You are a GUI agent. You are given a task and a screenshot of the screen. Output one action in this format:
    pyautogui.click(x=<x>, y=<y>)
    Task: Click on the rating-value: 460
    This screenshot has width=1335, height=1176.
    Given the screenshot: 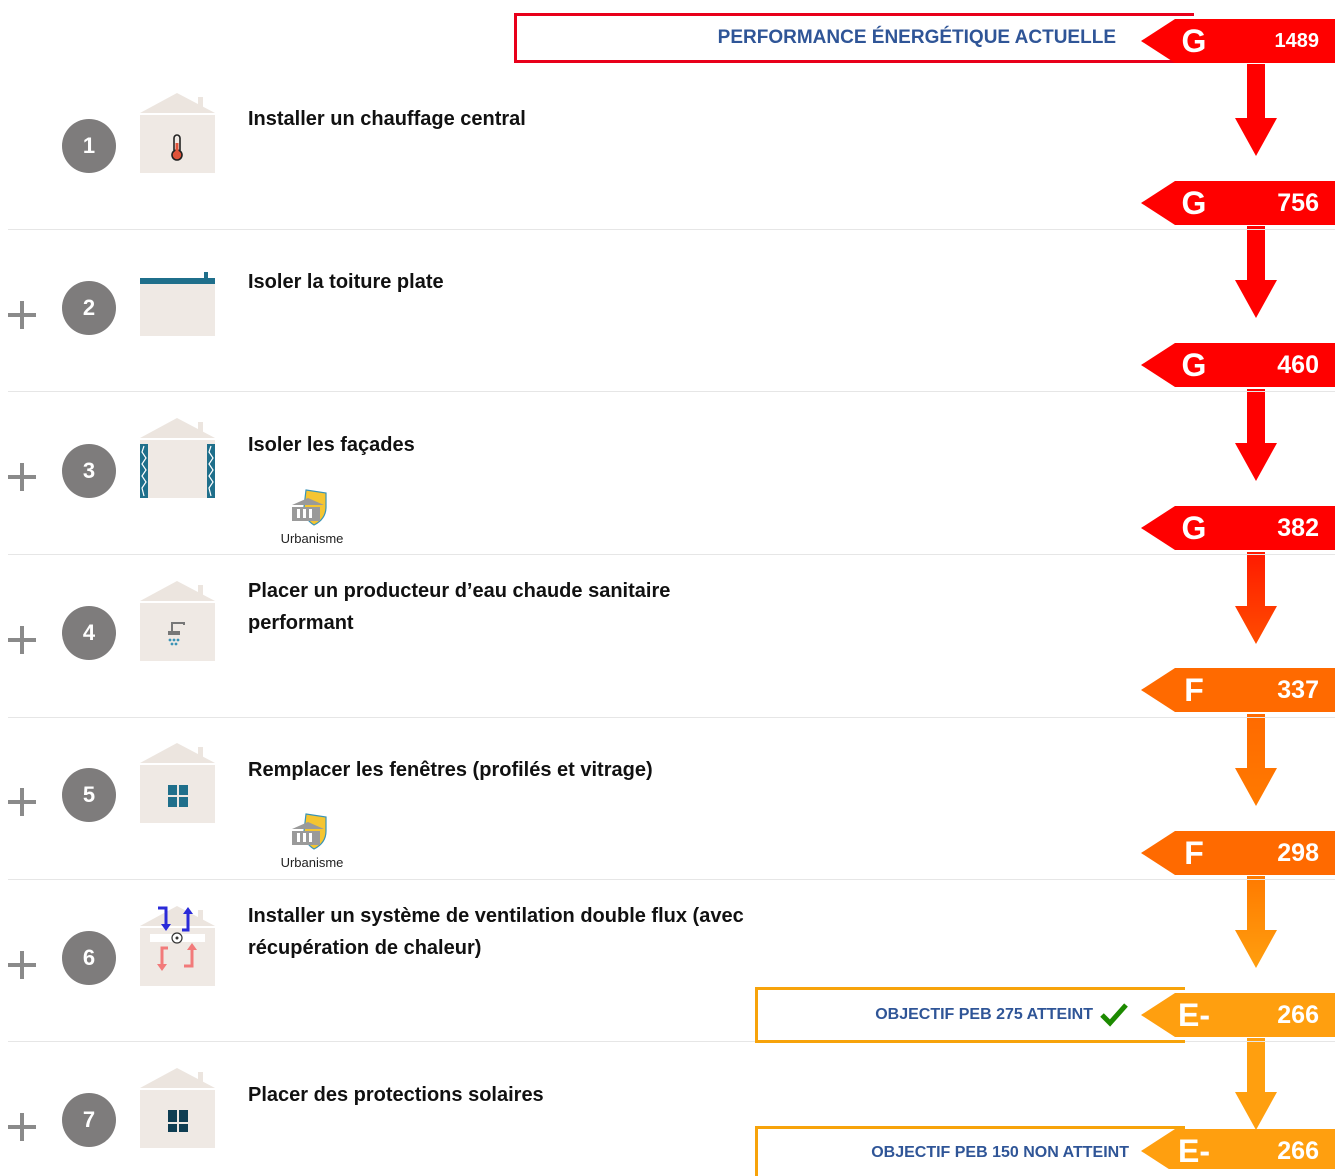 What is the action you would take?
    pyautogui.click(x=1298, y=365)
    